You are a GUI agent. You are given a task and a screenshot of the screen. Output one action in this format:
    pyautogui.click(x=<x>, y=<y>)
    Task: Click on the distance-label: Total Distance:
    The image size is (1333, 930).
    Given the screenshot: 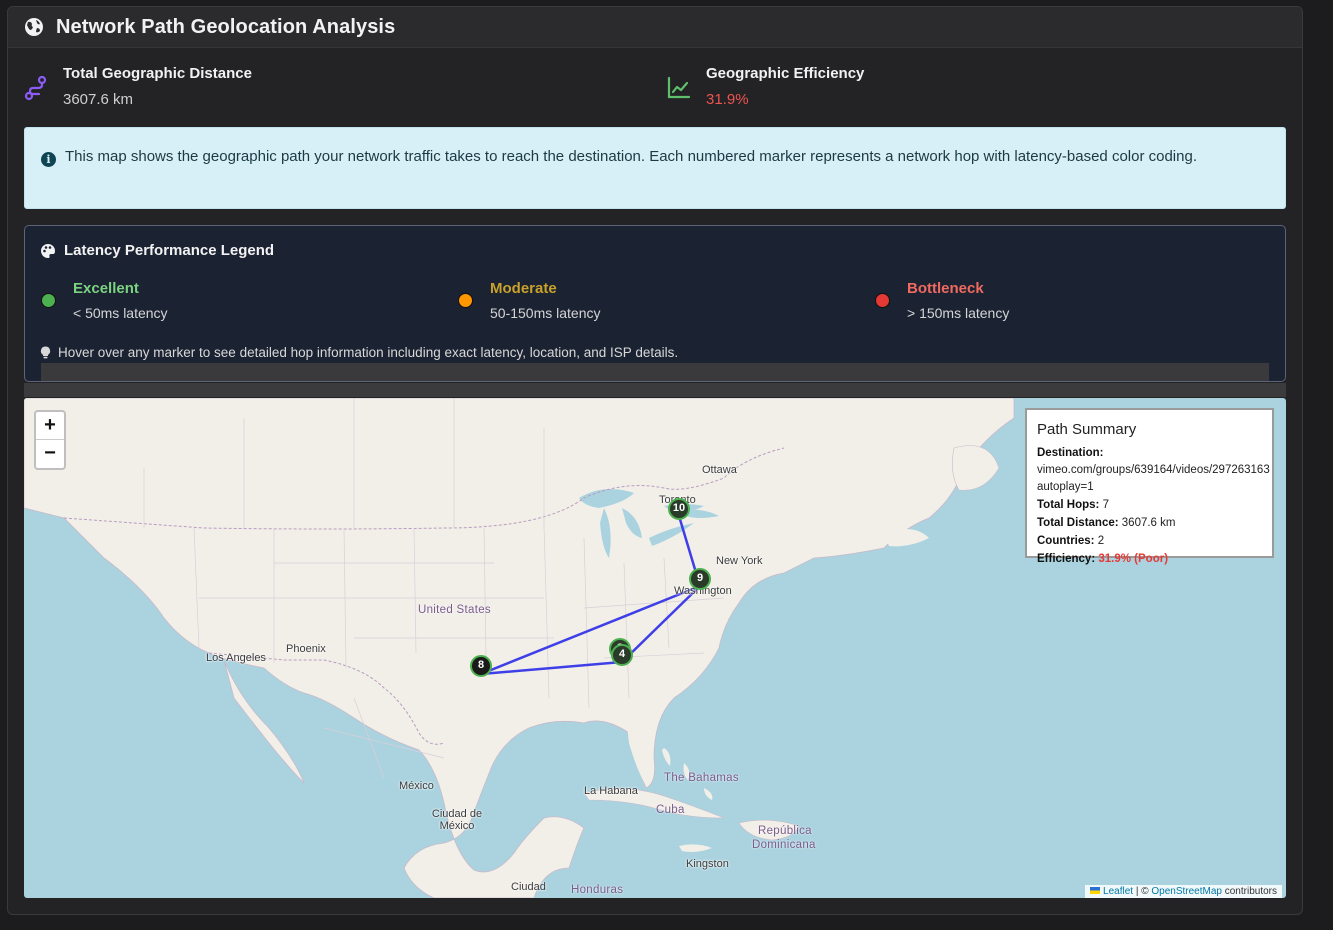 What is the action you would take?
    pyautogui.click(x=1078, y=523)
    